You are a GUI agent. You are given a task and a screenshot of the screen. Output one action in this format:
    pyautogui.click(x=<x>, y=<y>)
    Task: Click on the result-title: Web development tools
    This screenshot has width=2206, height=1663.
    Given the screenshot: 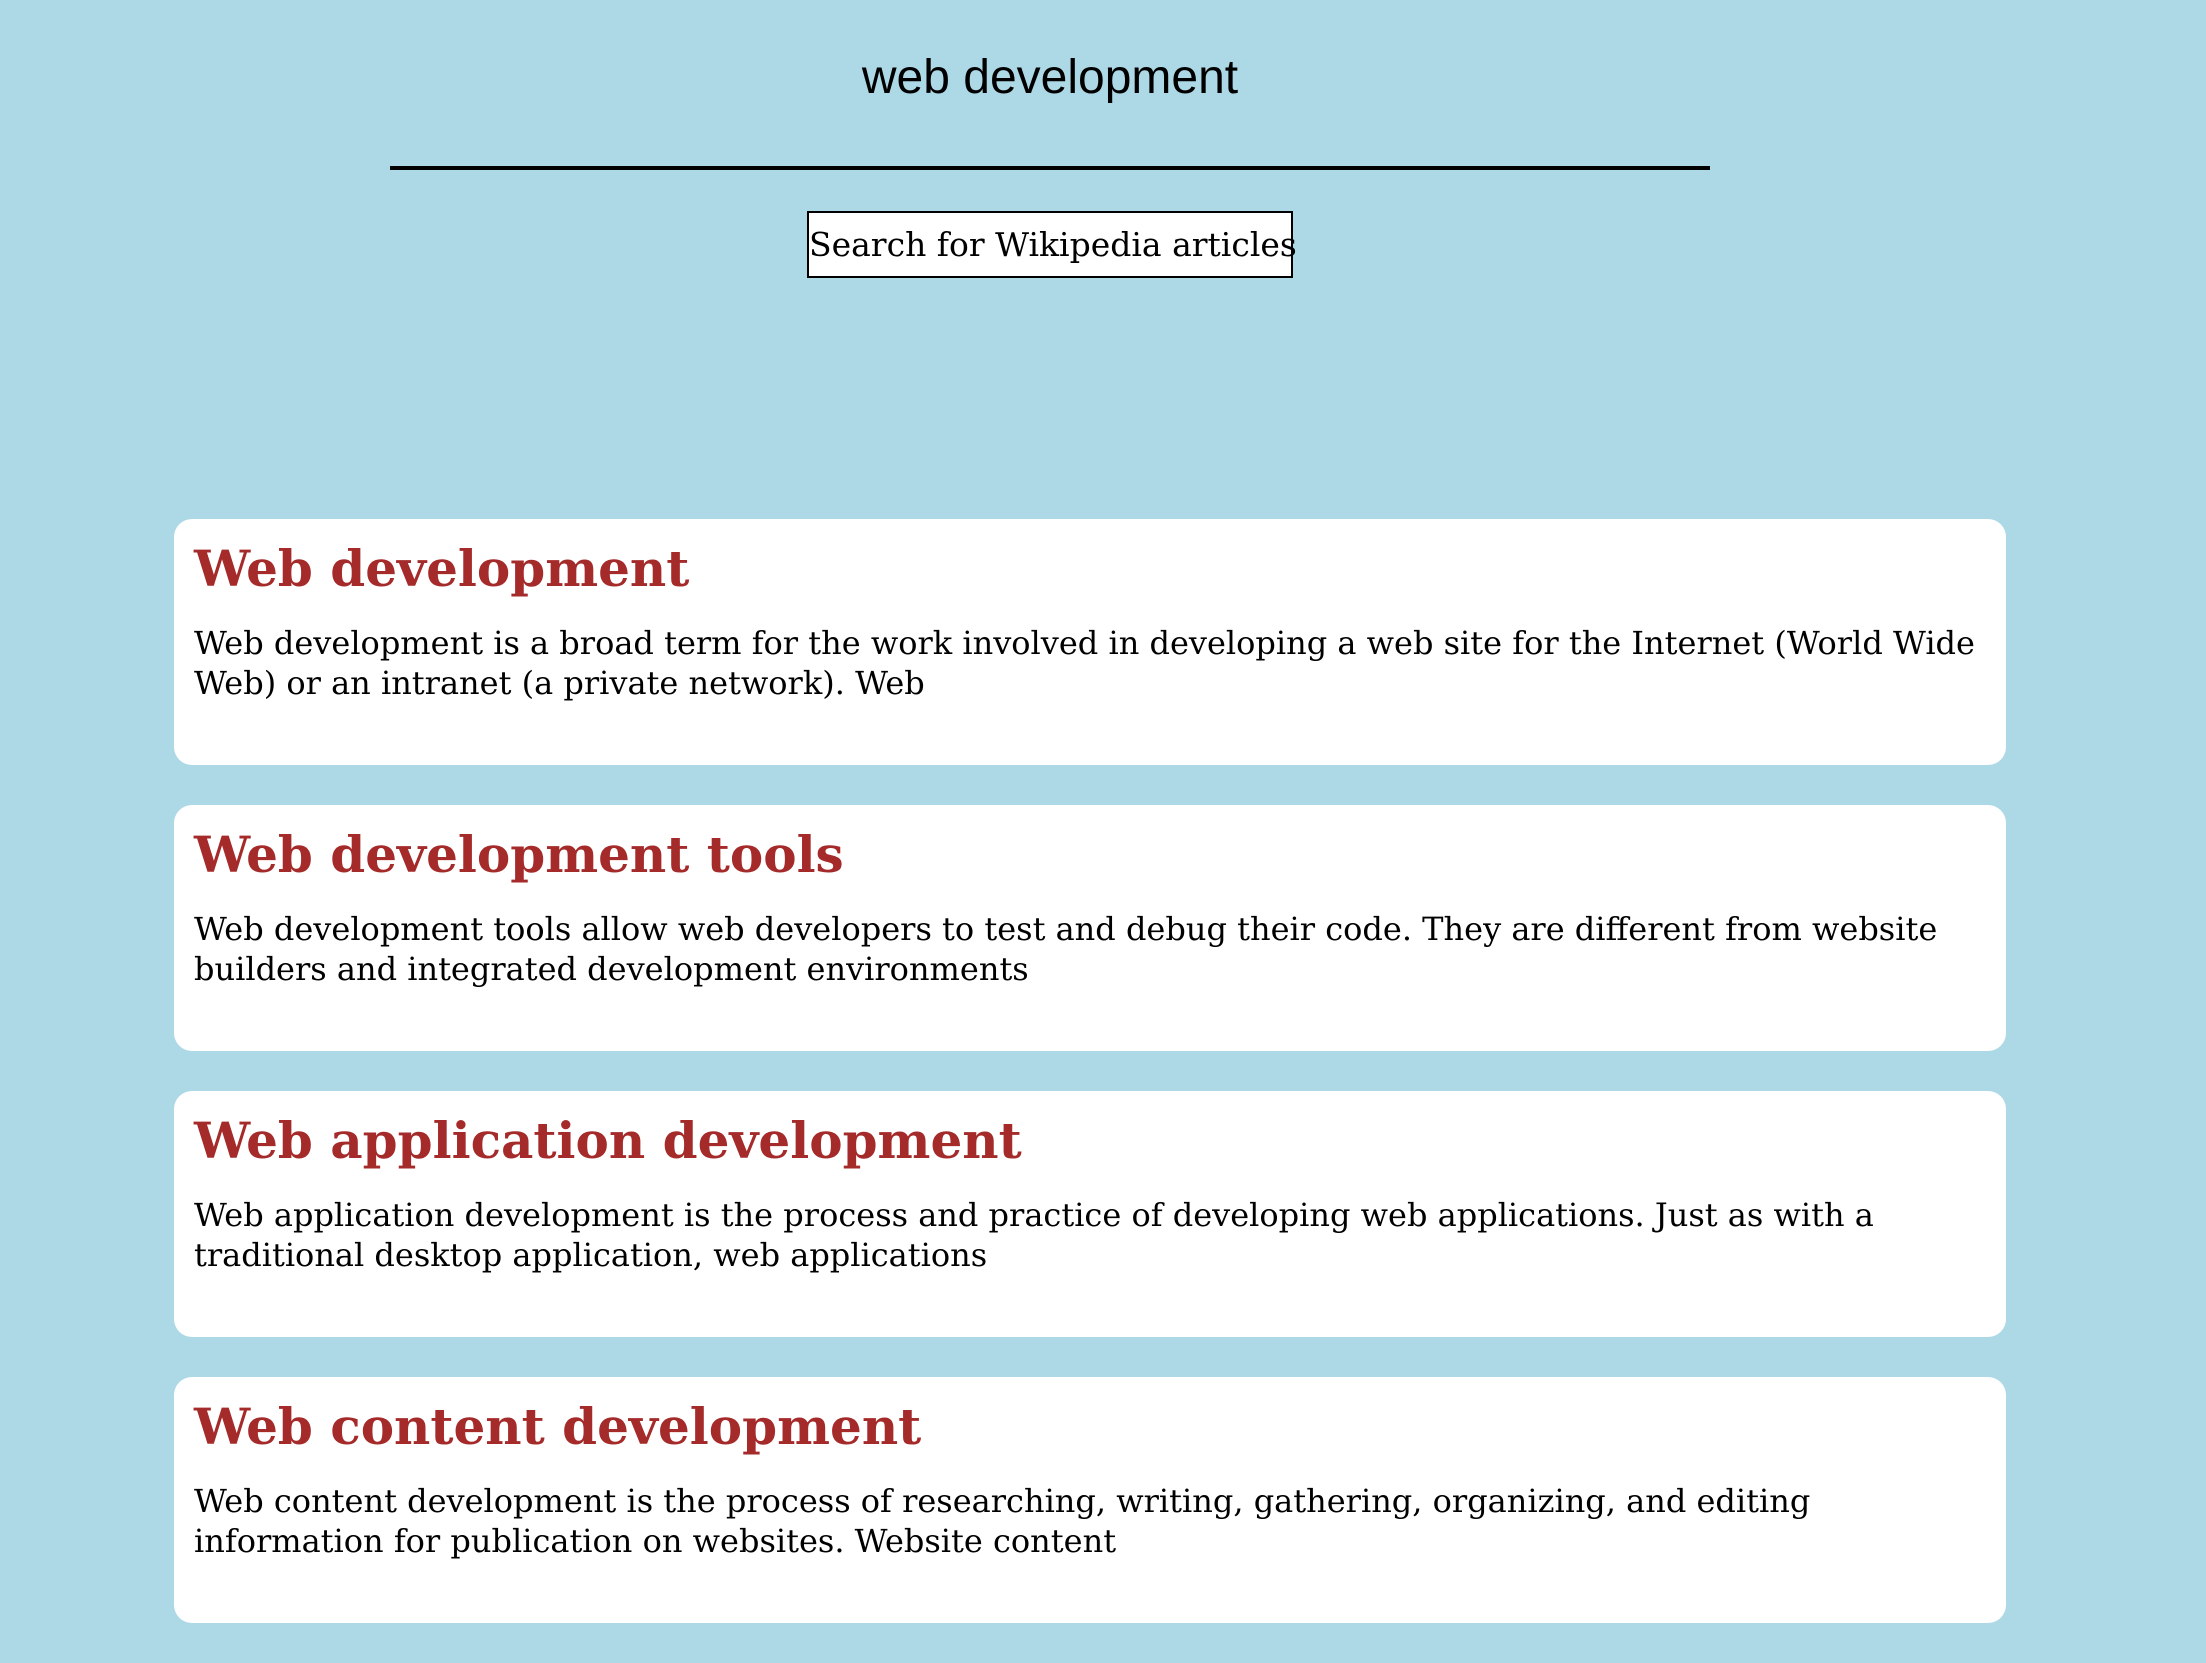 What is the action you would take?
    pyautogui.click(x=1090, y=855)
    